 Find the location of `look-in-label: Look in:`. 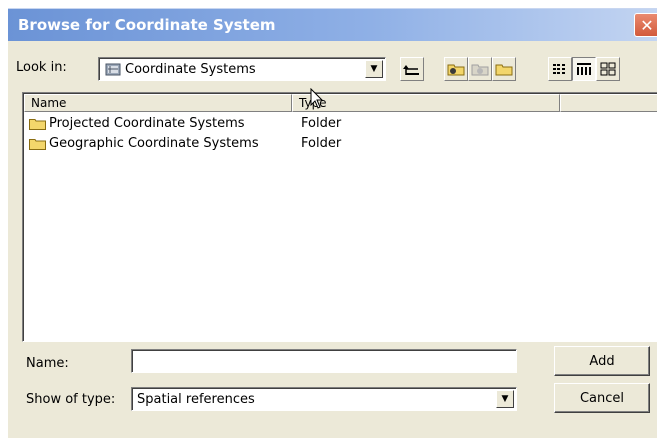

look-in-label: Look in: is located at coordinates (41, 67).